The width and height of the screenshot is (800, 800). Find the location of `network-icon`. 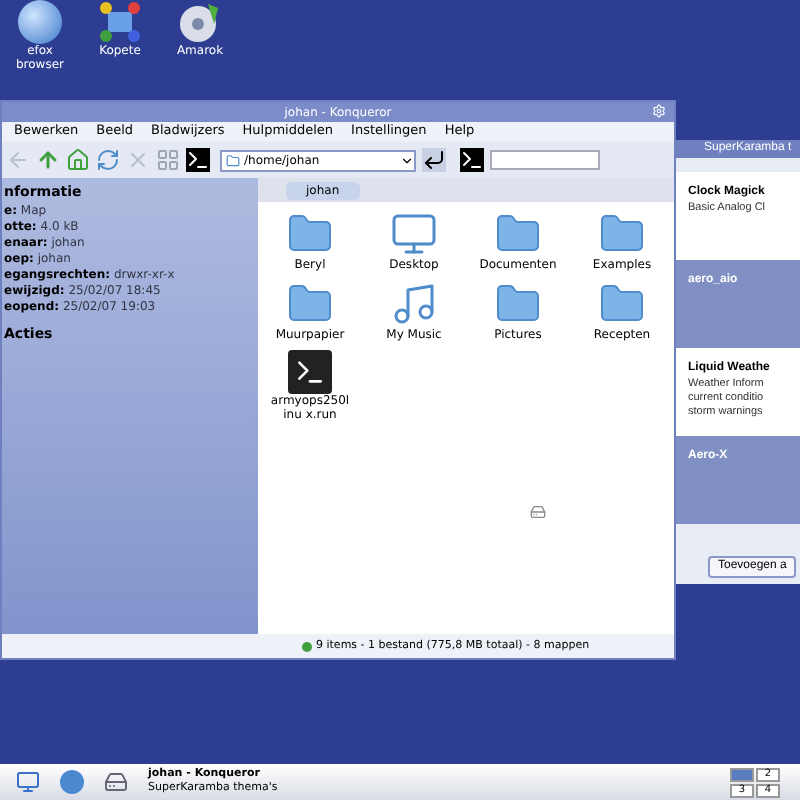

network-icon is located at coordinates (120, 22).